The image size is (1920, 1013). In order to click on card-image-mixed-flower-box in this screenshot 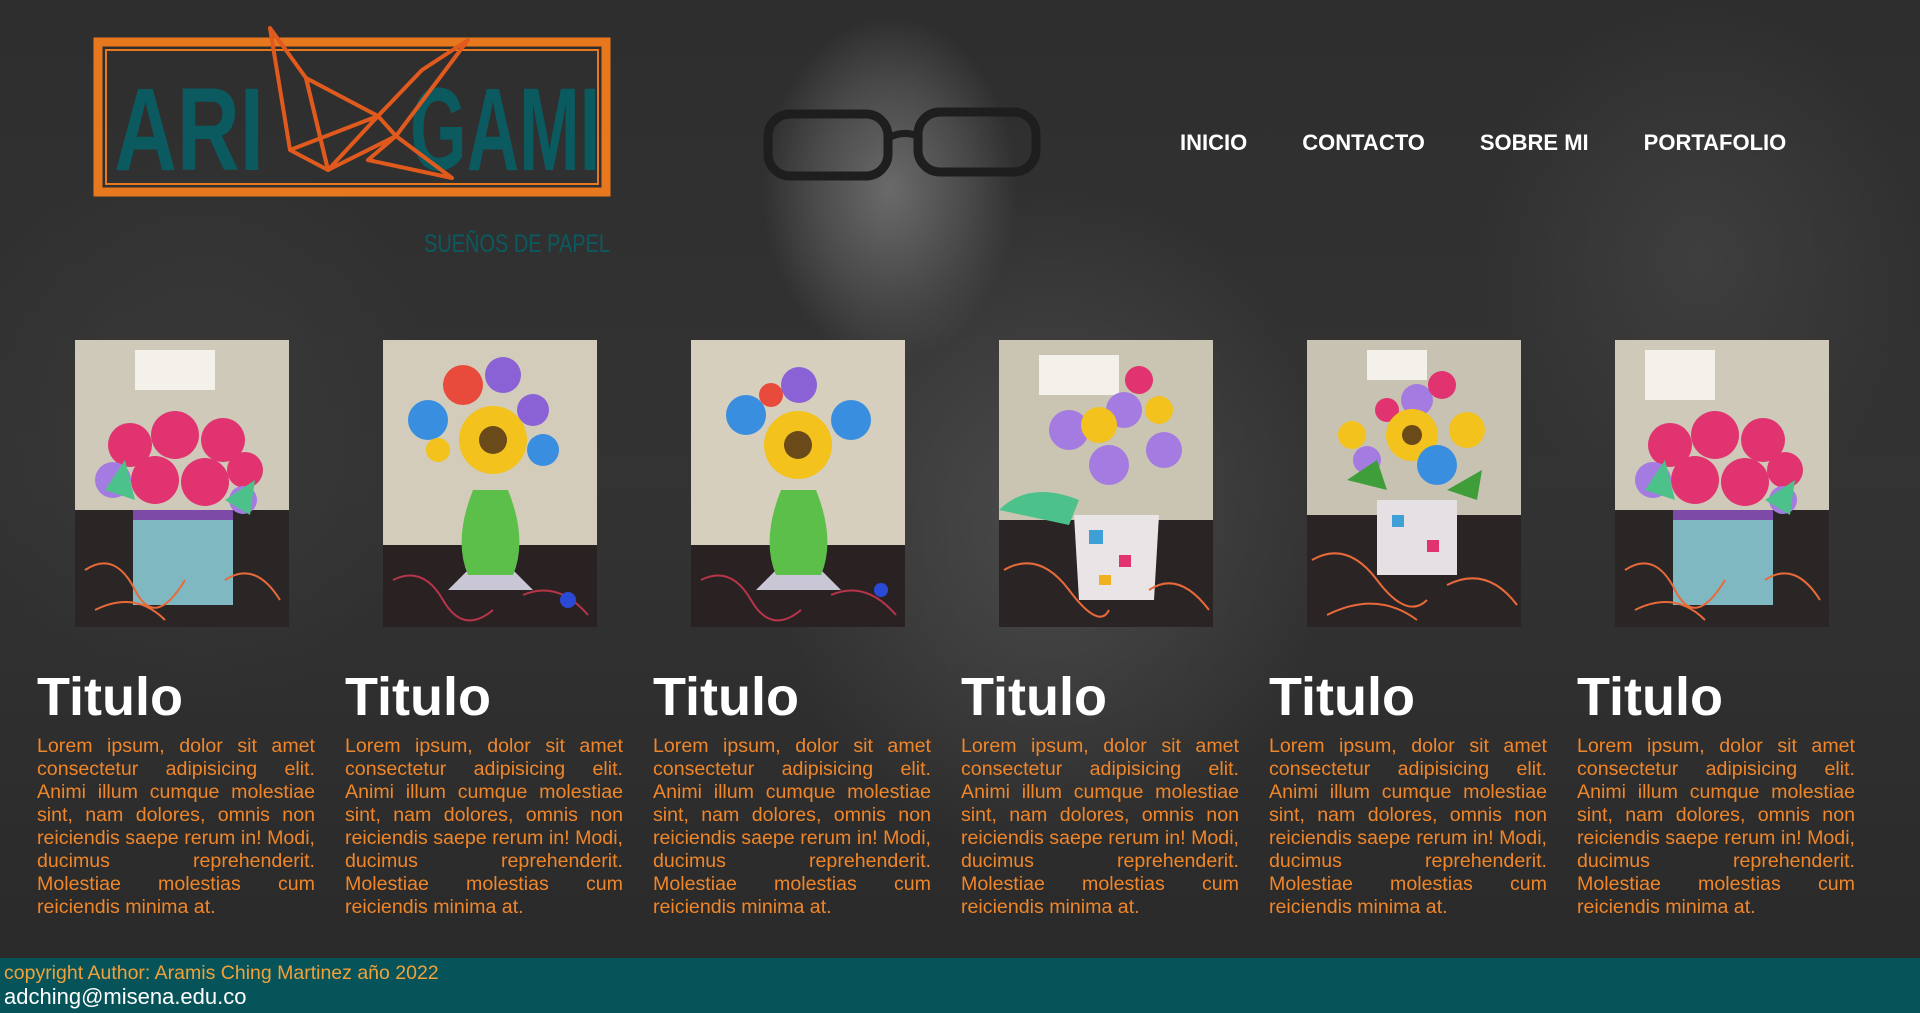, I will do `click(1106, 483)`.